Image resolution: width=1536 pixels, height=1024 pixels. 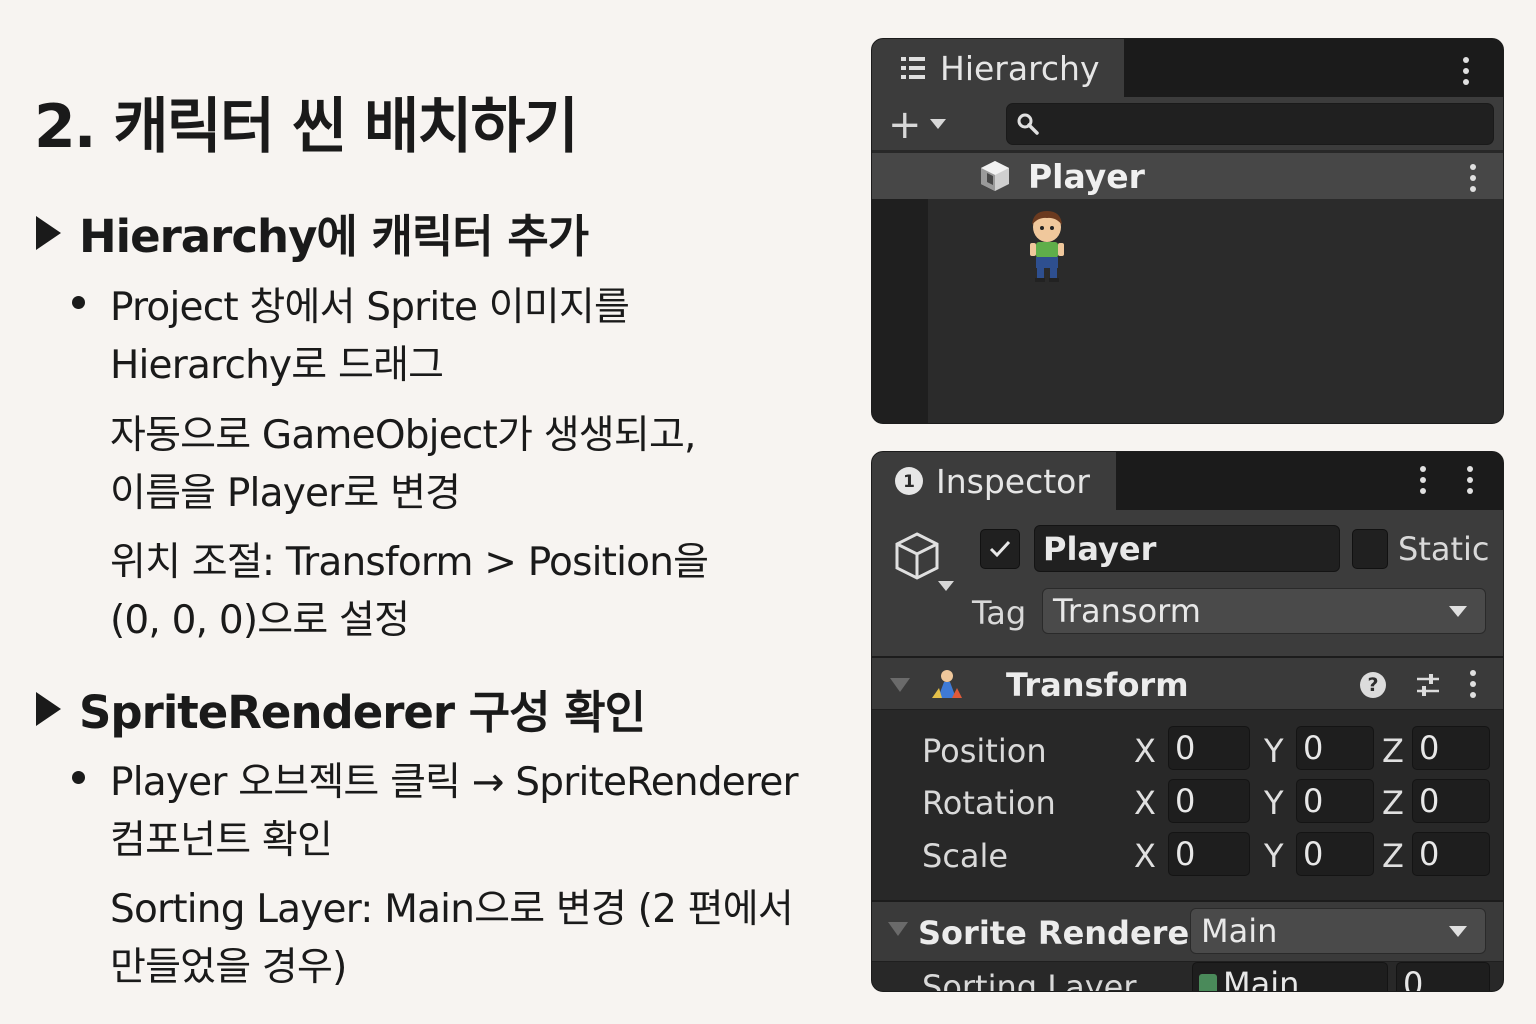 I want to click on help-icon: ?, so click(x=1373, y=685).